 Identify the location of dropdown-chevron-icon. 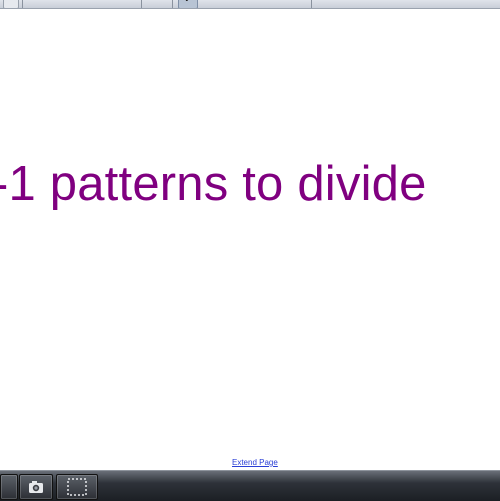
(436, 3).